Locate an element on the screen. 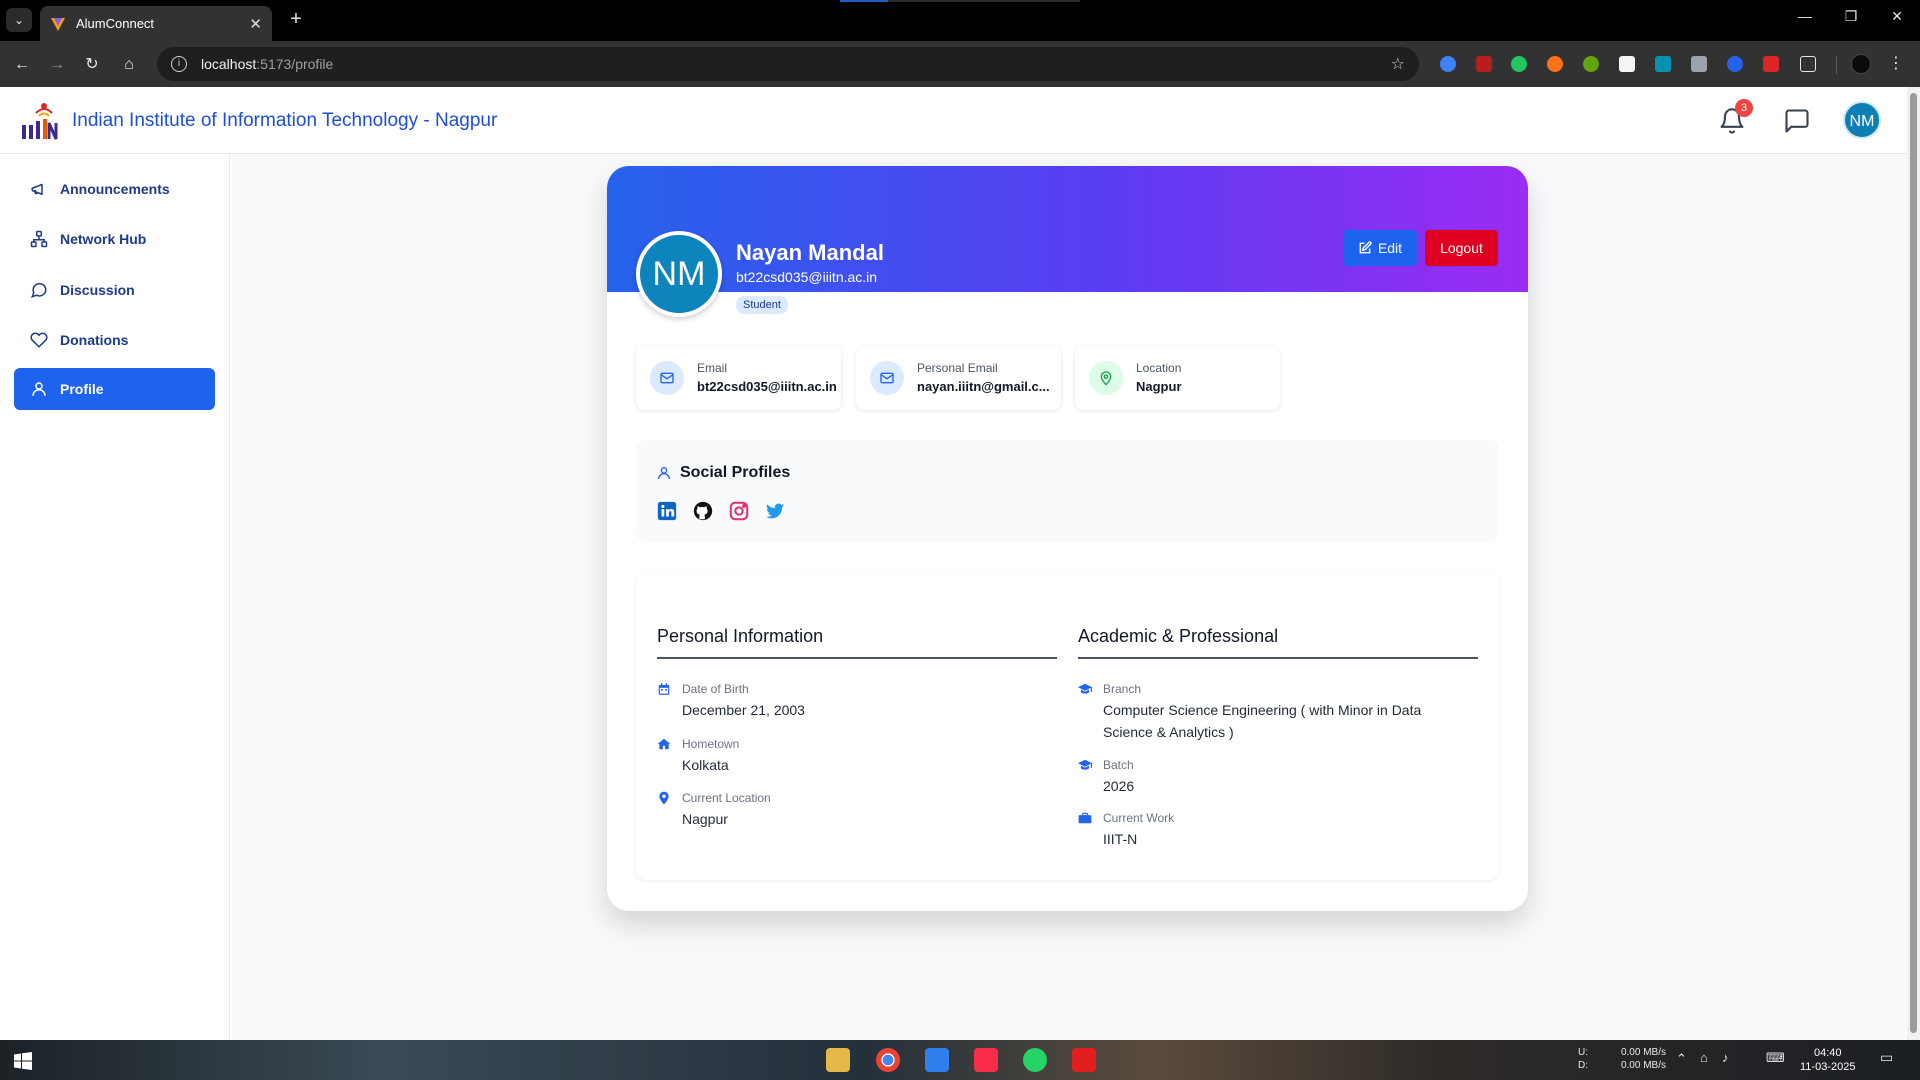  iiitn-logo-icon is located at coordinates (40, 121).